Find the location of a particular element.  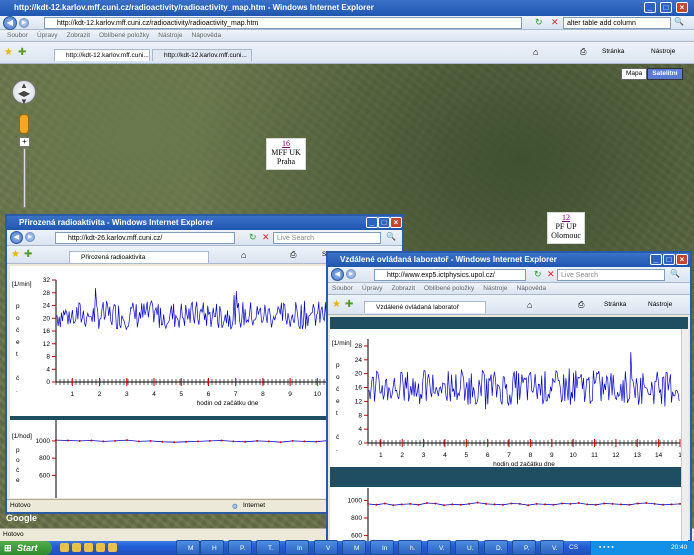

window-b-tab: Vzdálené ovládaná laboratoř is located at coordinates (425, 307).